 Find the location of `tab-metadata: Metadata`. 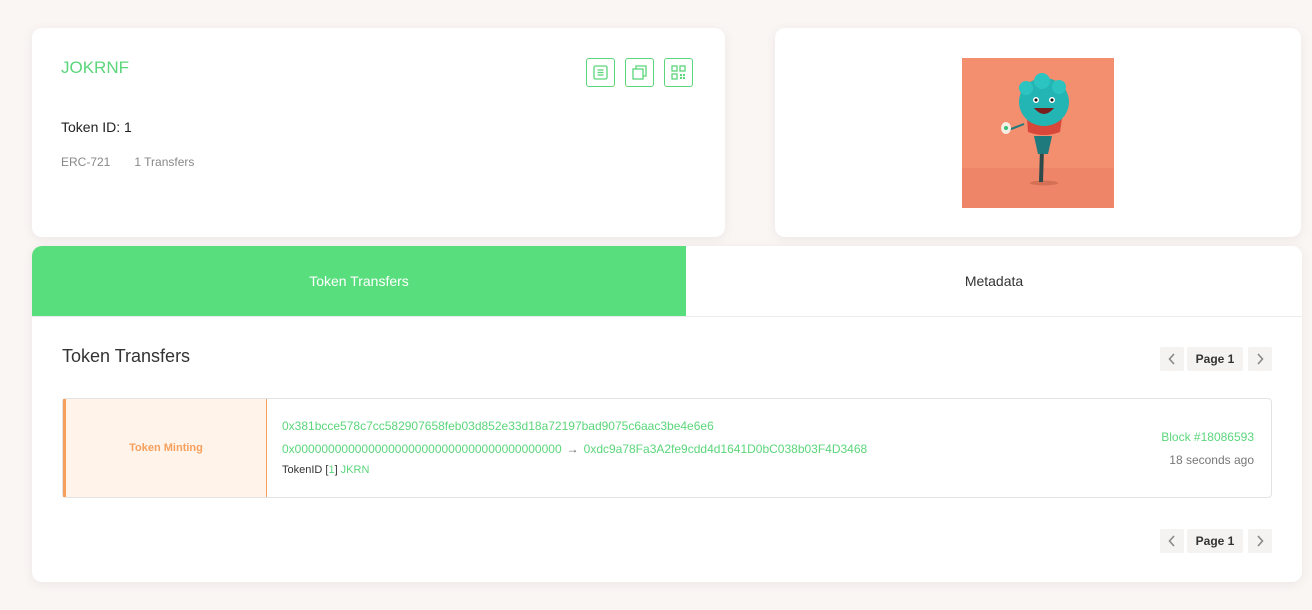

tab-metadata: Metadata is located at coordinates (994, 281).